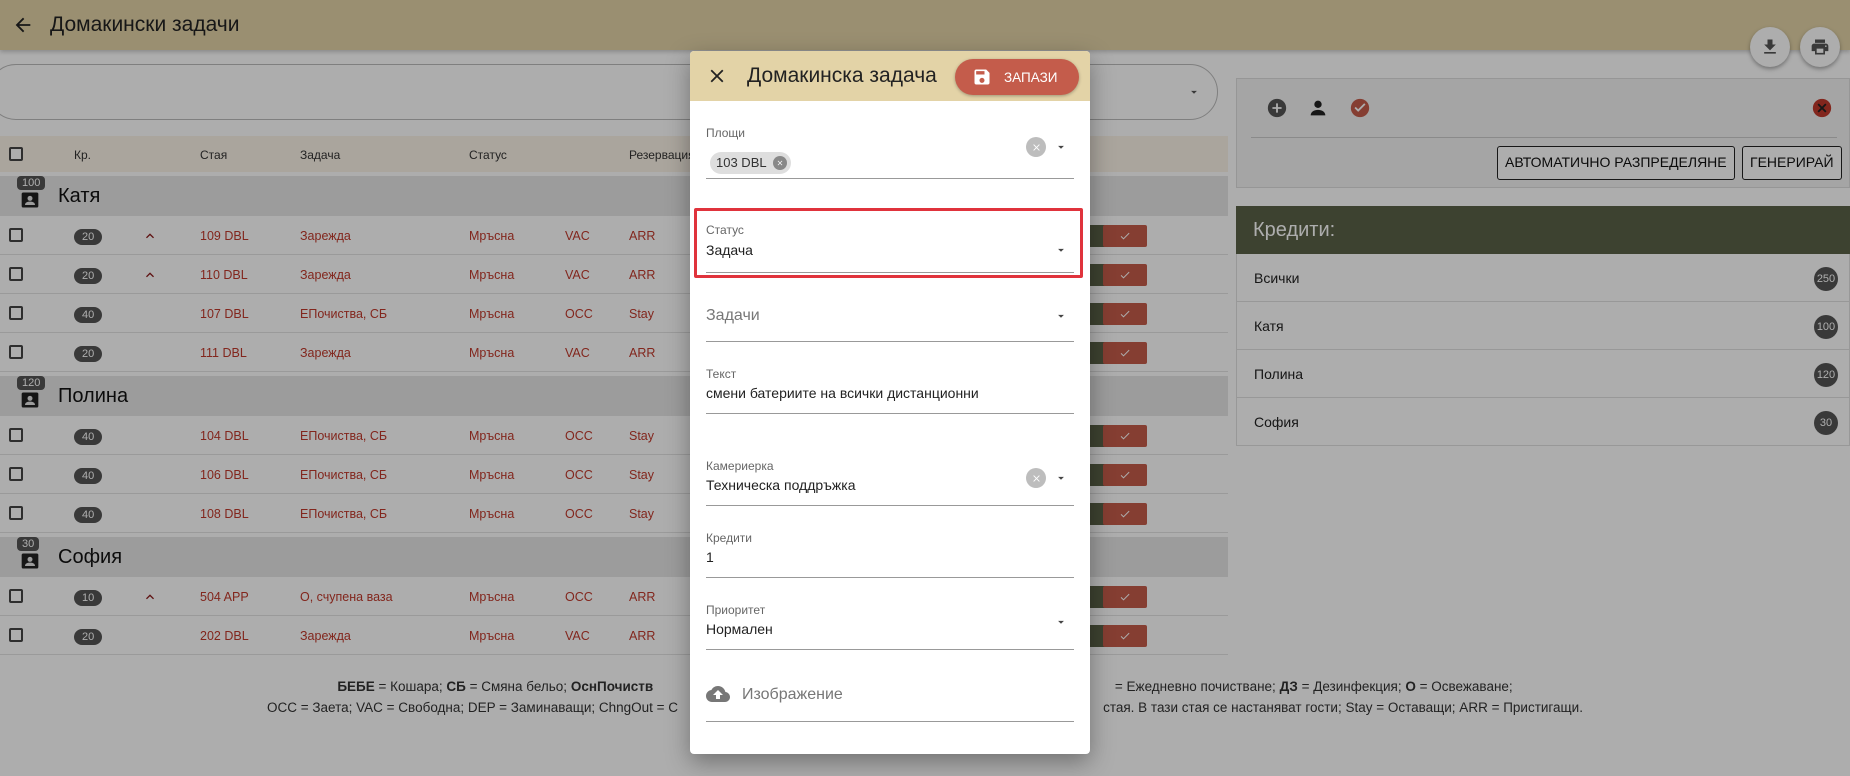 This screenshot has height=776, width=1850. Describe the element at coordinates (842, 75) in the screenshot. I see `dialog-title: Домакинска задача` at that location.